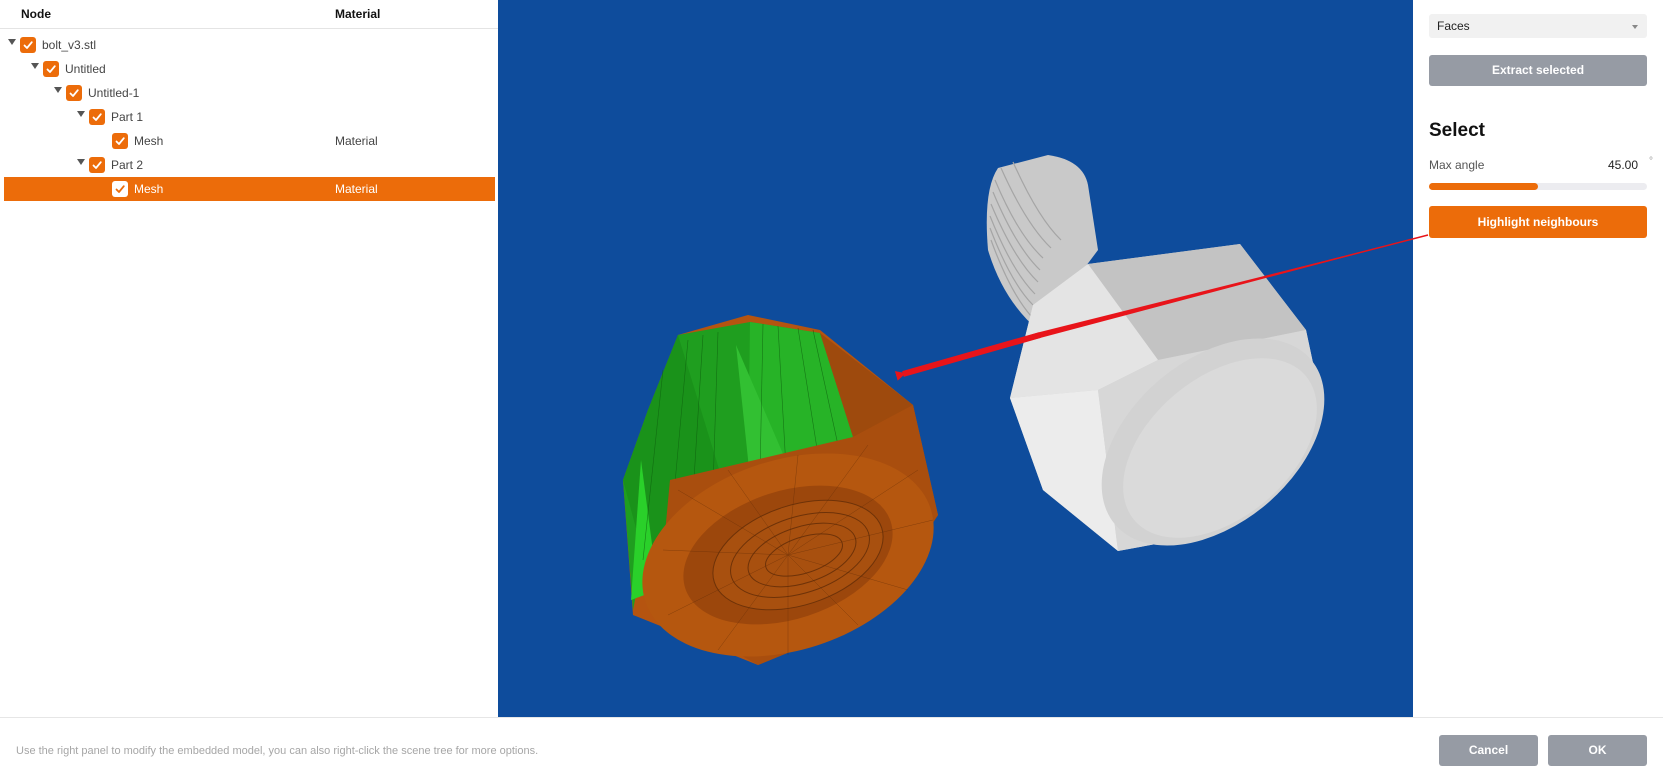 The image size is (1663, 778). What do you see at coordinates (36, 14) in the screenshot?
I see `node-column-header: Node` at bounding box center [36, 14].